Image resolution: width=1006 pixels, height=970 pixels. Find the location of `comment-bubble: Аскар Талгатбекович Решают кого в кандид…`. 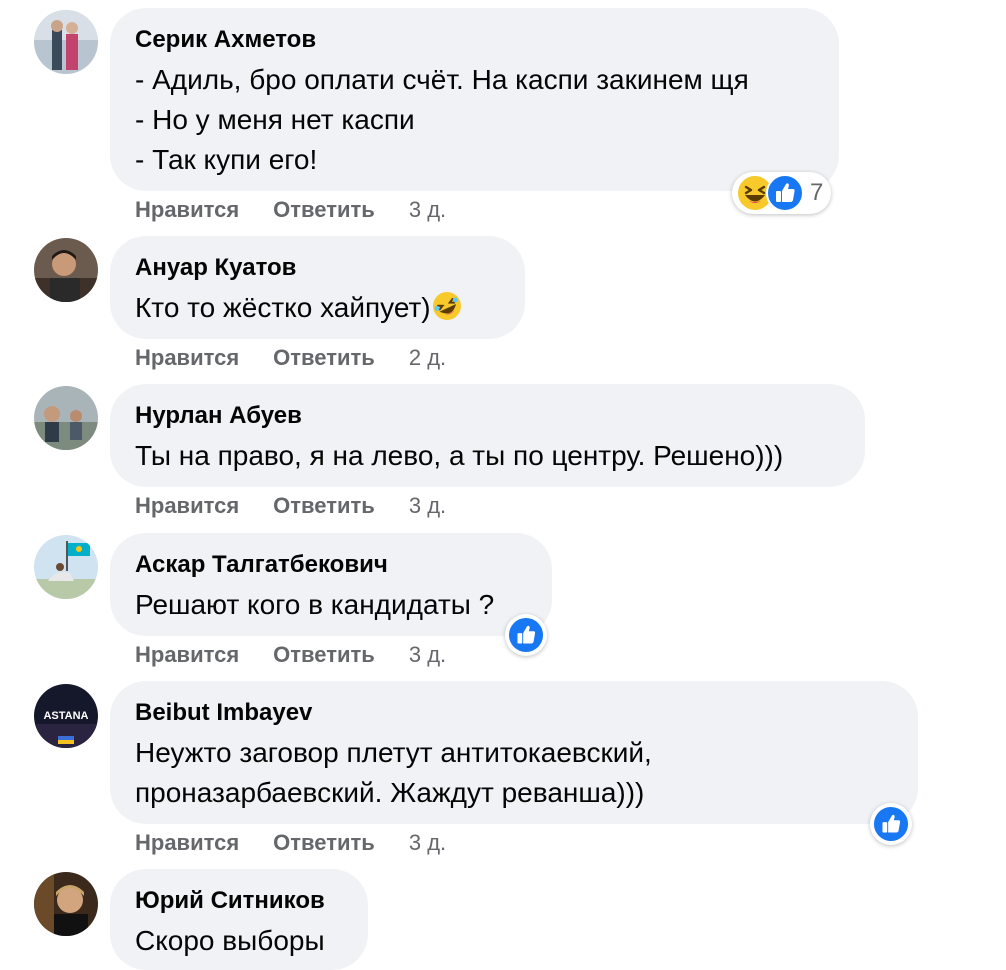

comment-bubble: Аскар Талгатбекович Решают кого в кандид… is located at coordinates (331, 584).